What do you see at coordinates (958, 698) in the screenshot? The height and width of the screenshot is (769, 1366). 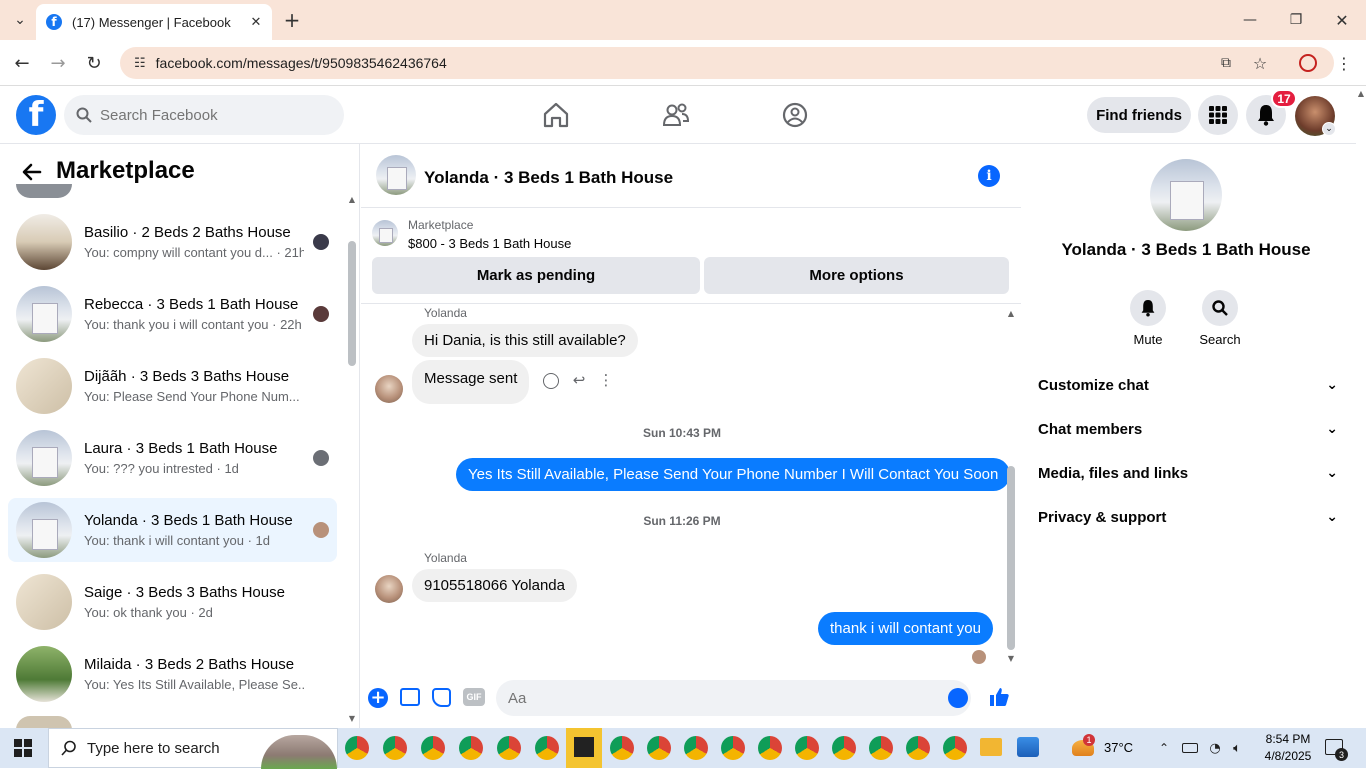 I see `emoji-icon` at bounding box center [958, 698].